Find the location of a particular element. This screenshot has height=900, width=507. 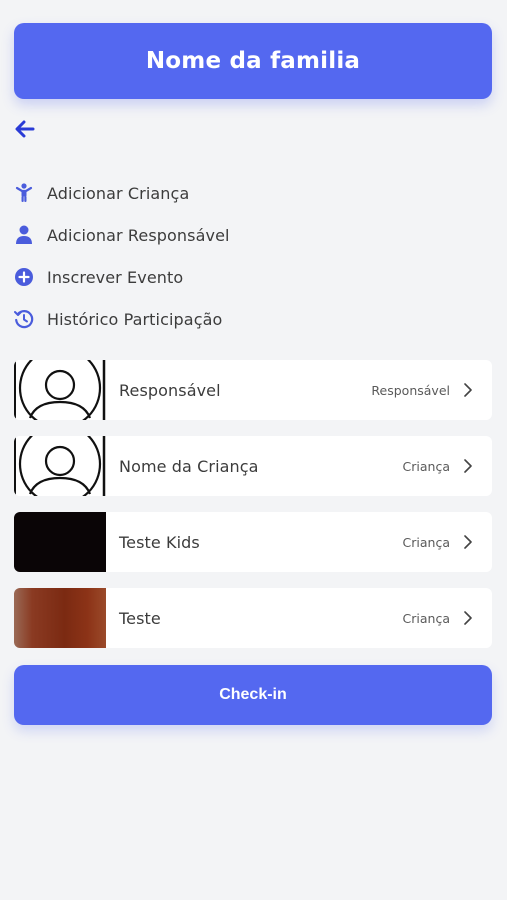

menu-item-register-event: Inscrever Evento is located at coordinates (164, 277).